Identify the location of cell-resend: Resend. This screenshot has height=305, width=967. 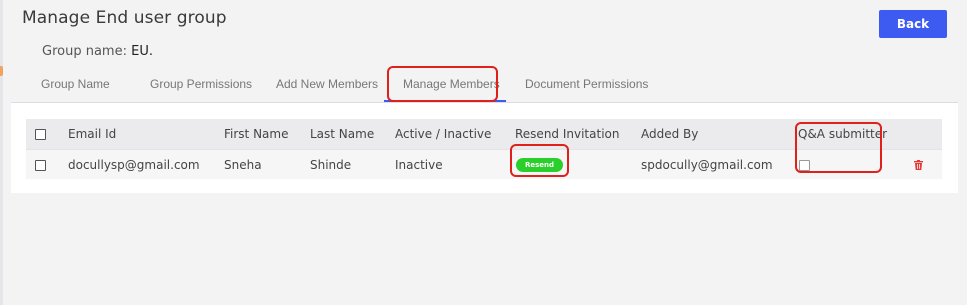
(540, 165).